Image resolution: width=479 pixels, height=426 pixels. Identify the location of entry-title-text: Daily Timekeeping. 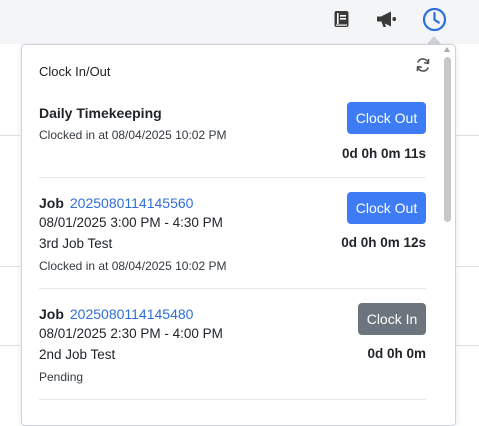
(100, 113).